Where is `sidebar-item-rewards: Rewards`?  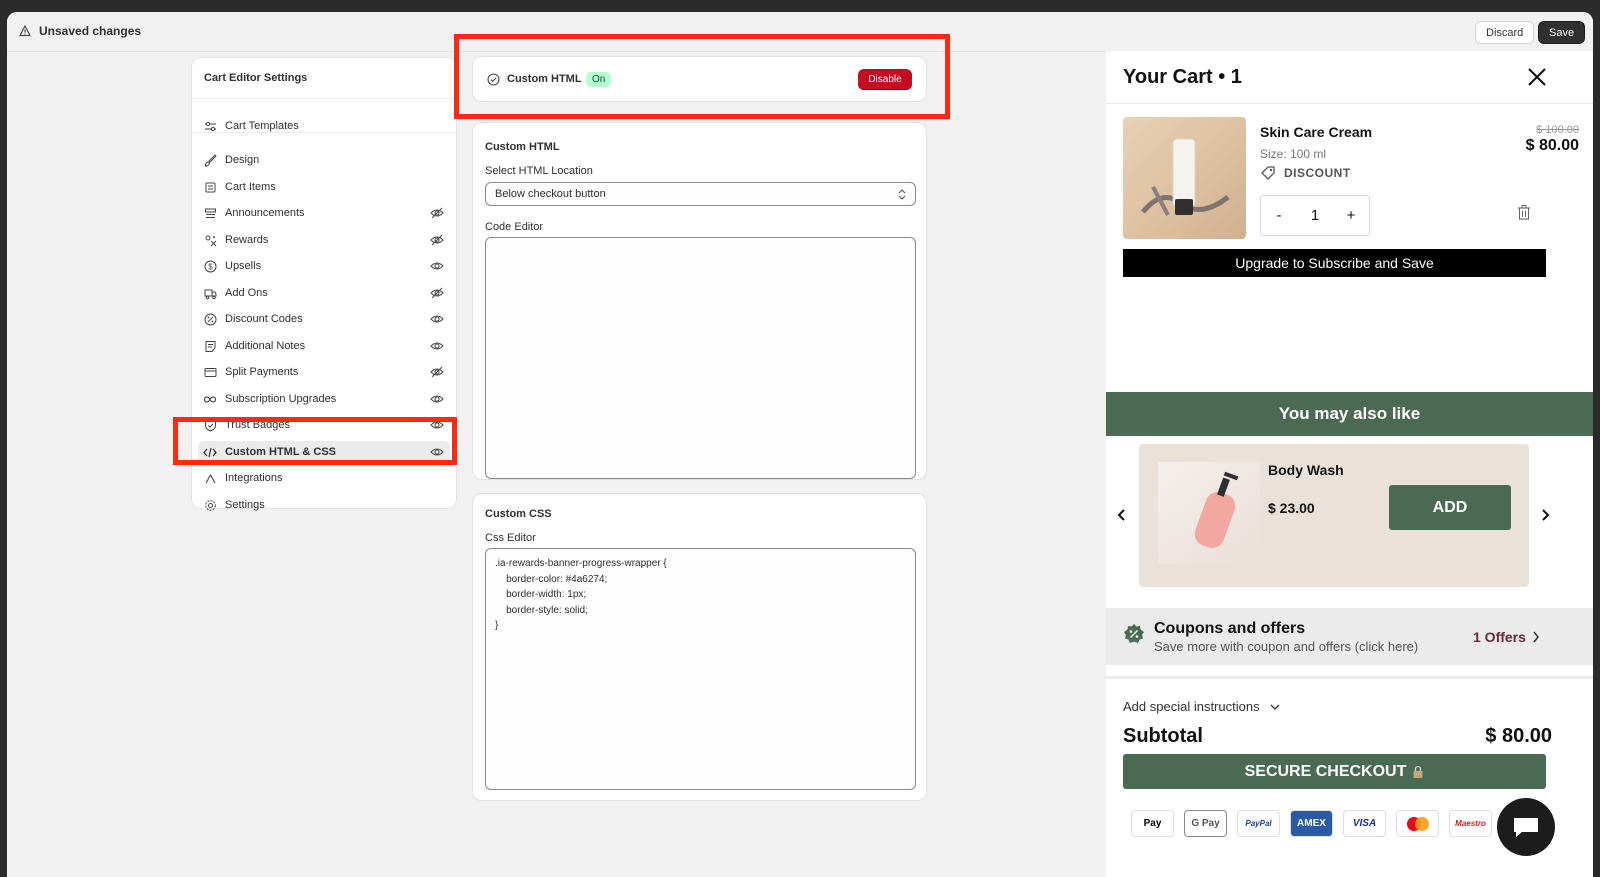
sidebar-item-rewards: Rewards is located at coordinates (324, 240).